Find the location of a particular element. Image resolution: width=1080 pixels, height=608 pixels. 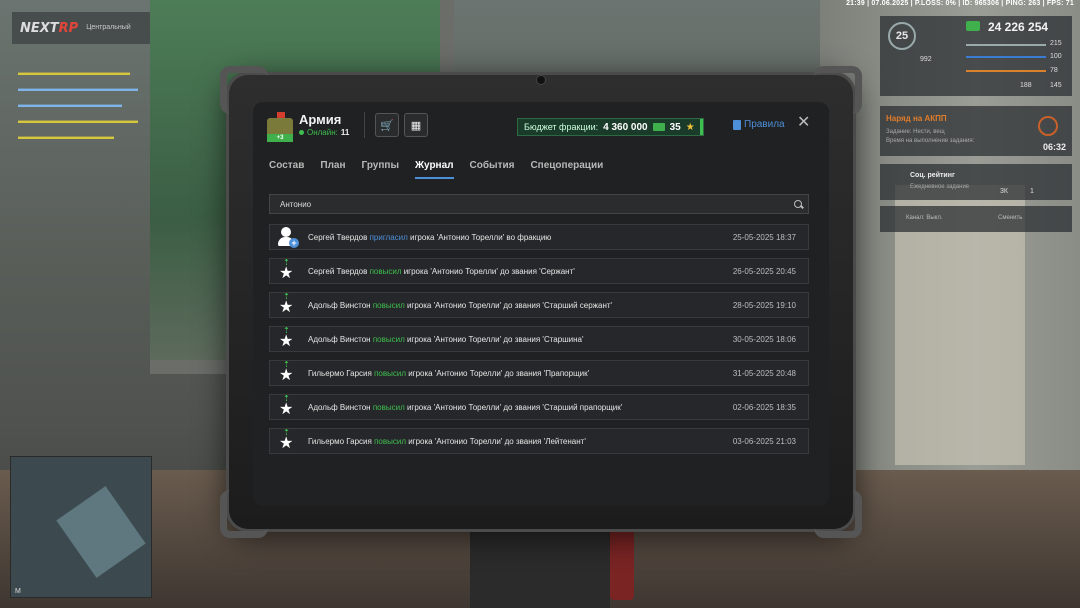

search-input is located at coordinates (530, 204).